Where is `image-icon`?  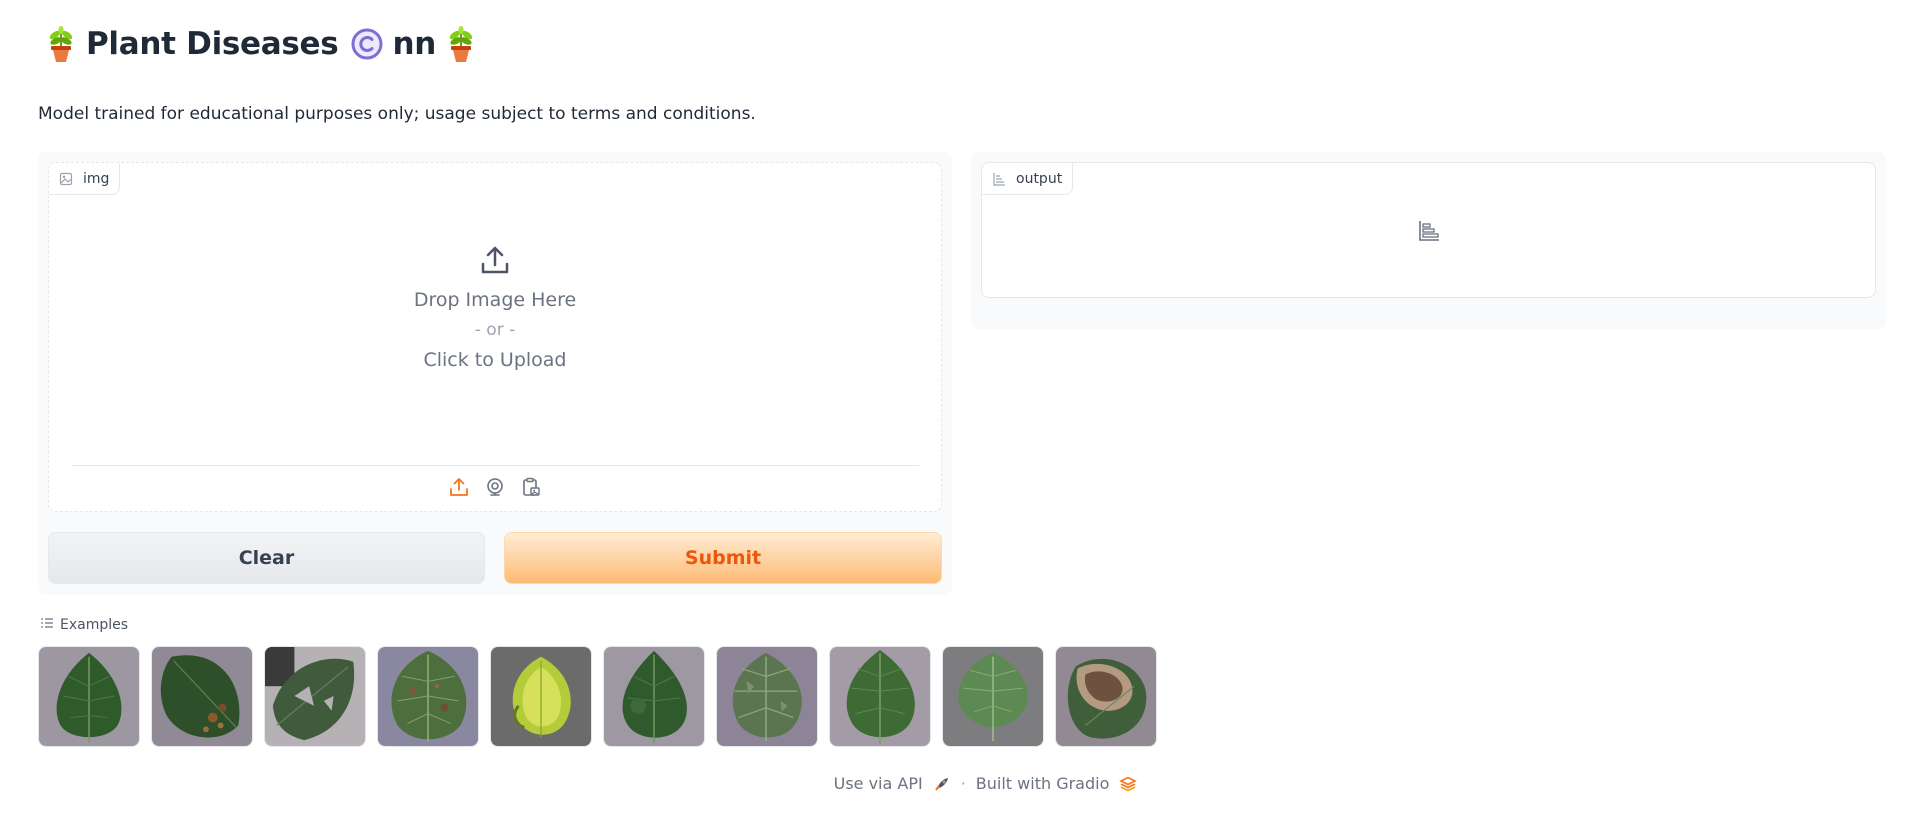
image-icon is located at coordinates (66, 179).